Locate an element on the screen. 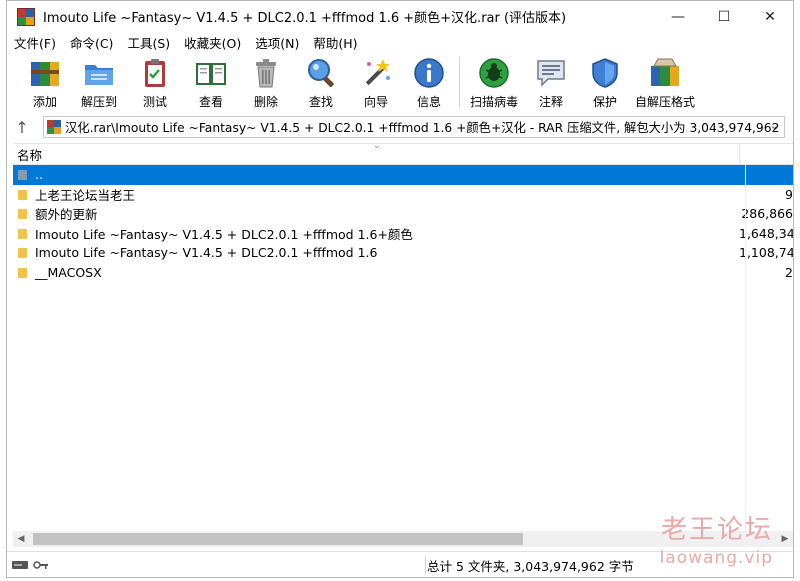 The image size is (800, 581). window-controls: — ☐ ✕ is located at coordinates (724, 16).